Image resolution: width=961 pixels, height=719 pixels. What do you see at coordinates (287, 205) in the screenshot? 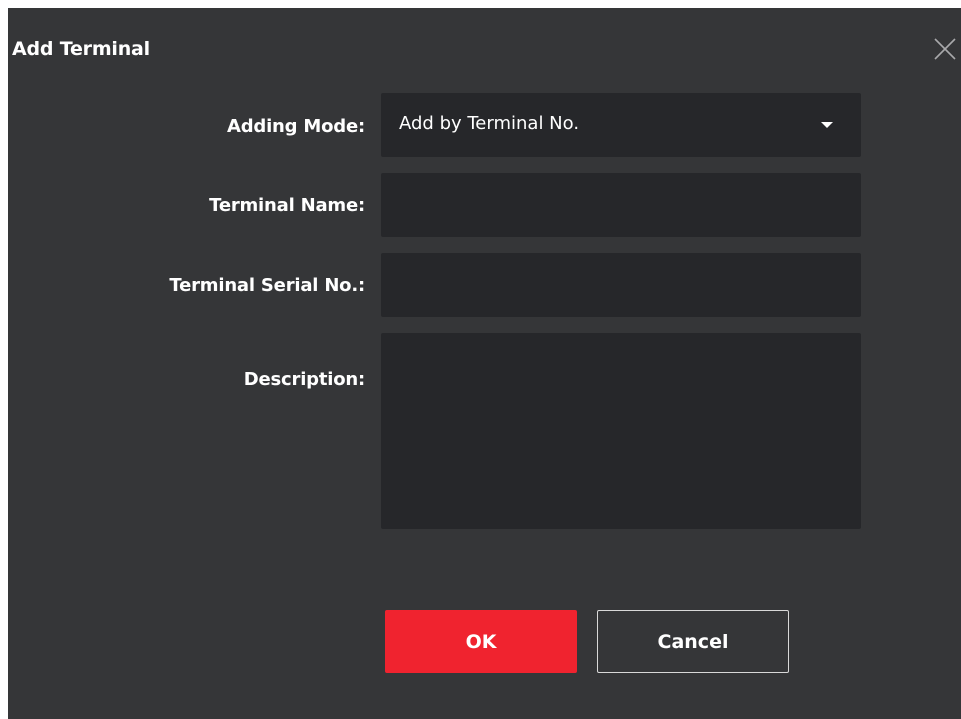
I see `terminal-name-label: Terminal Name:` at bounding box center [287, 205].